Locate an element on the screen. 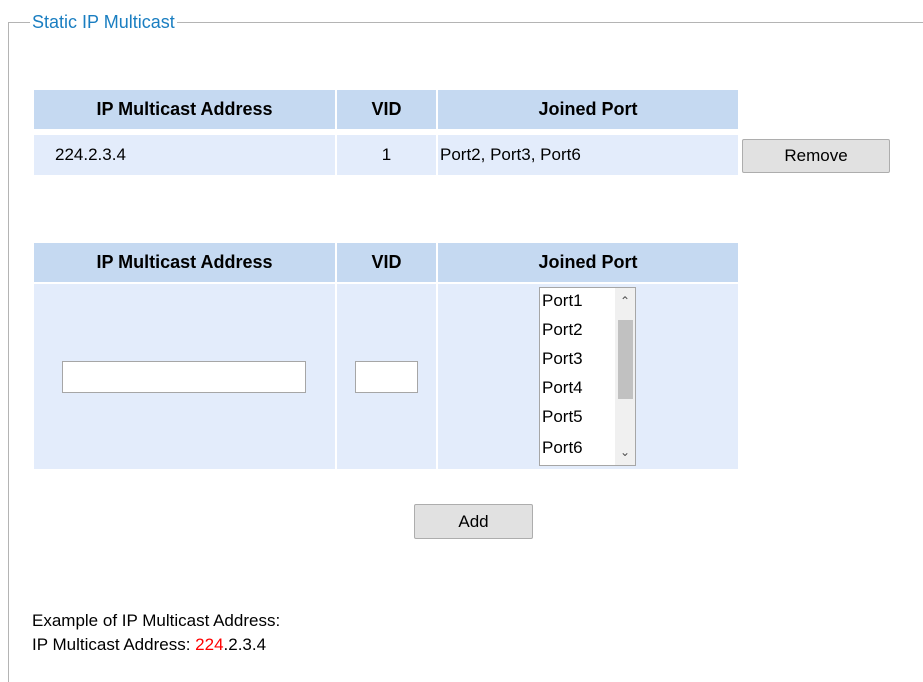 The height and width of the screenshot is (682, 923). example-address-prefix: IP Multicast Address: is located at coordinates (114, 644).